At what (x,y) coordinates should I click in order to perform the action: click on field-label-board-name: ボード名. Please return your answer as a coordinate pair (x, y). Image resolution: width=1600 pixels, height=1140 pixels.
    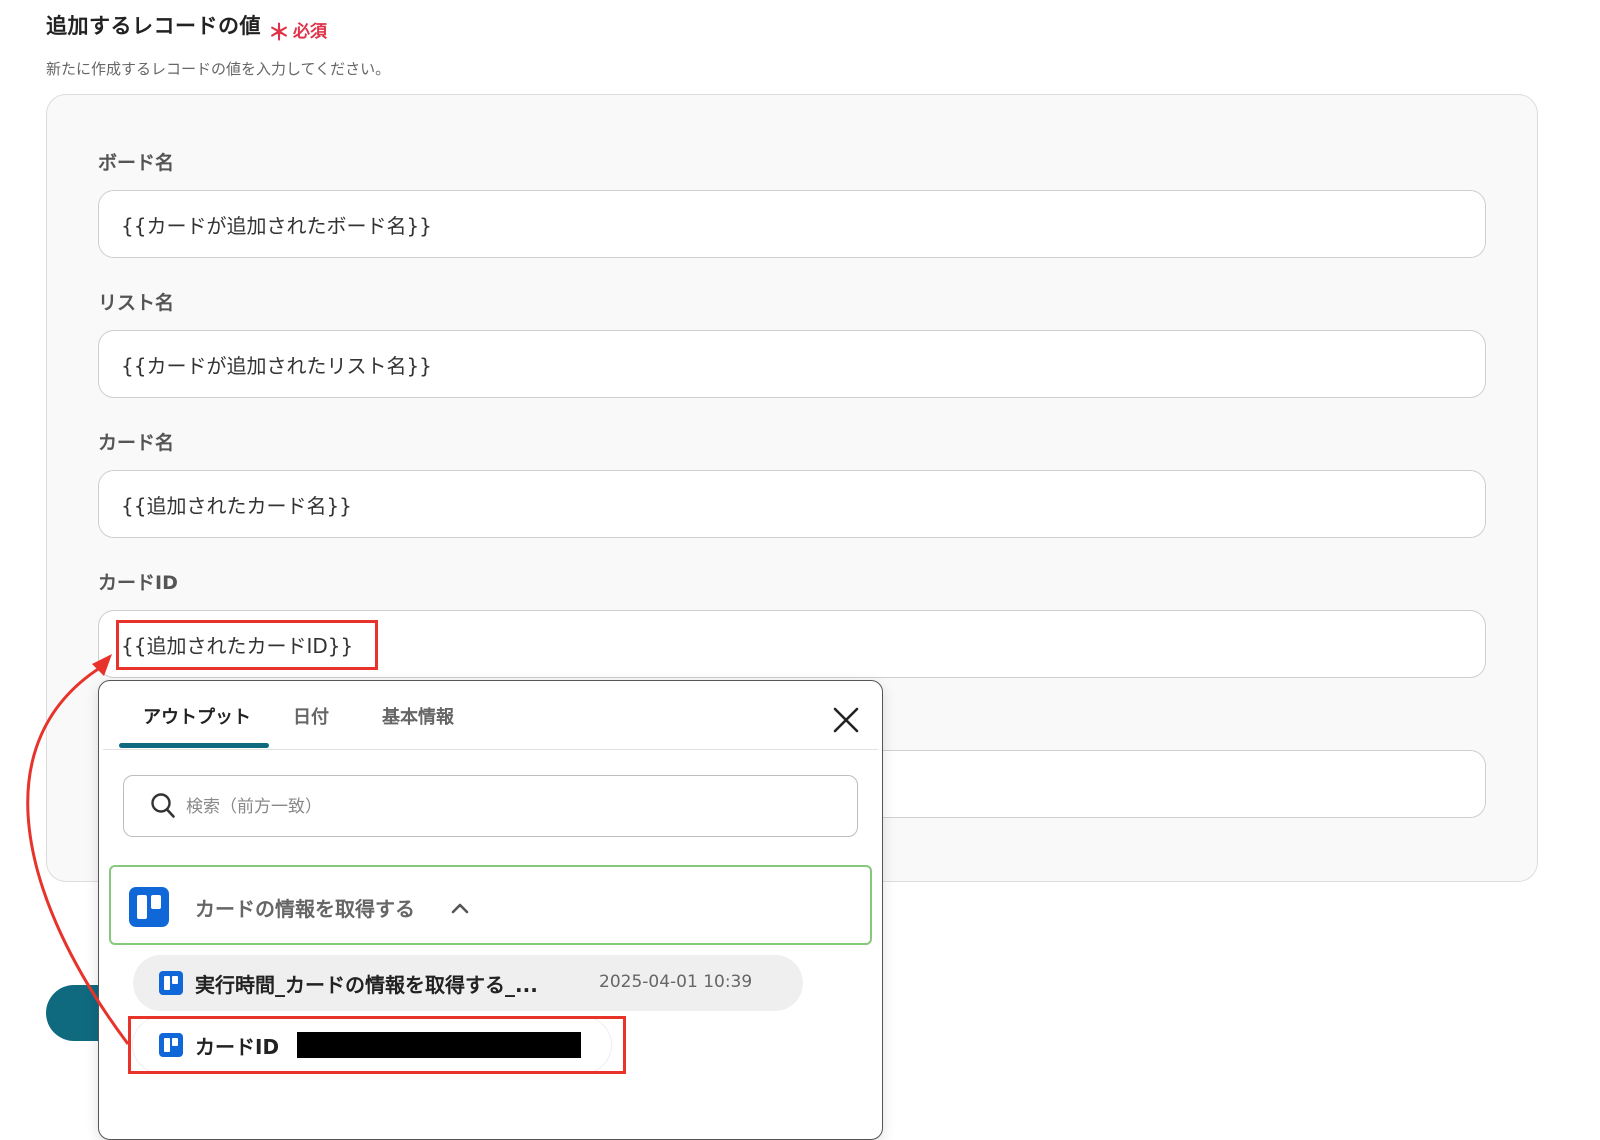
    Looking at the image, I should click on (136, 163).